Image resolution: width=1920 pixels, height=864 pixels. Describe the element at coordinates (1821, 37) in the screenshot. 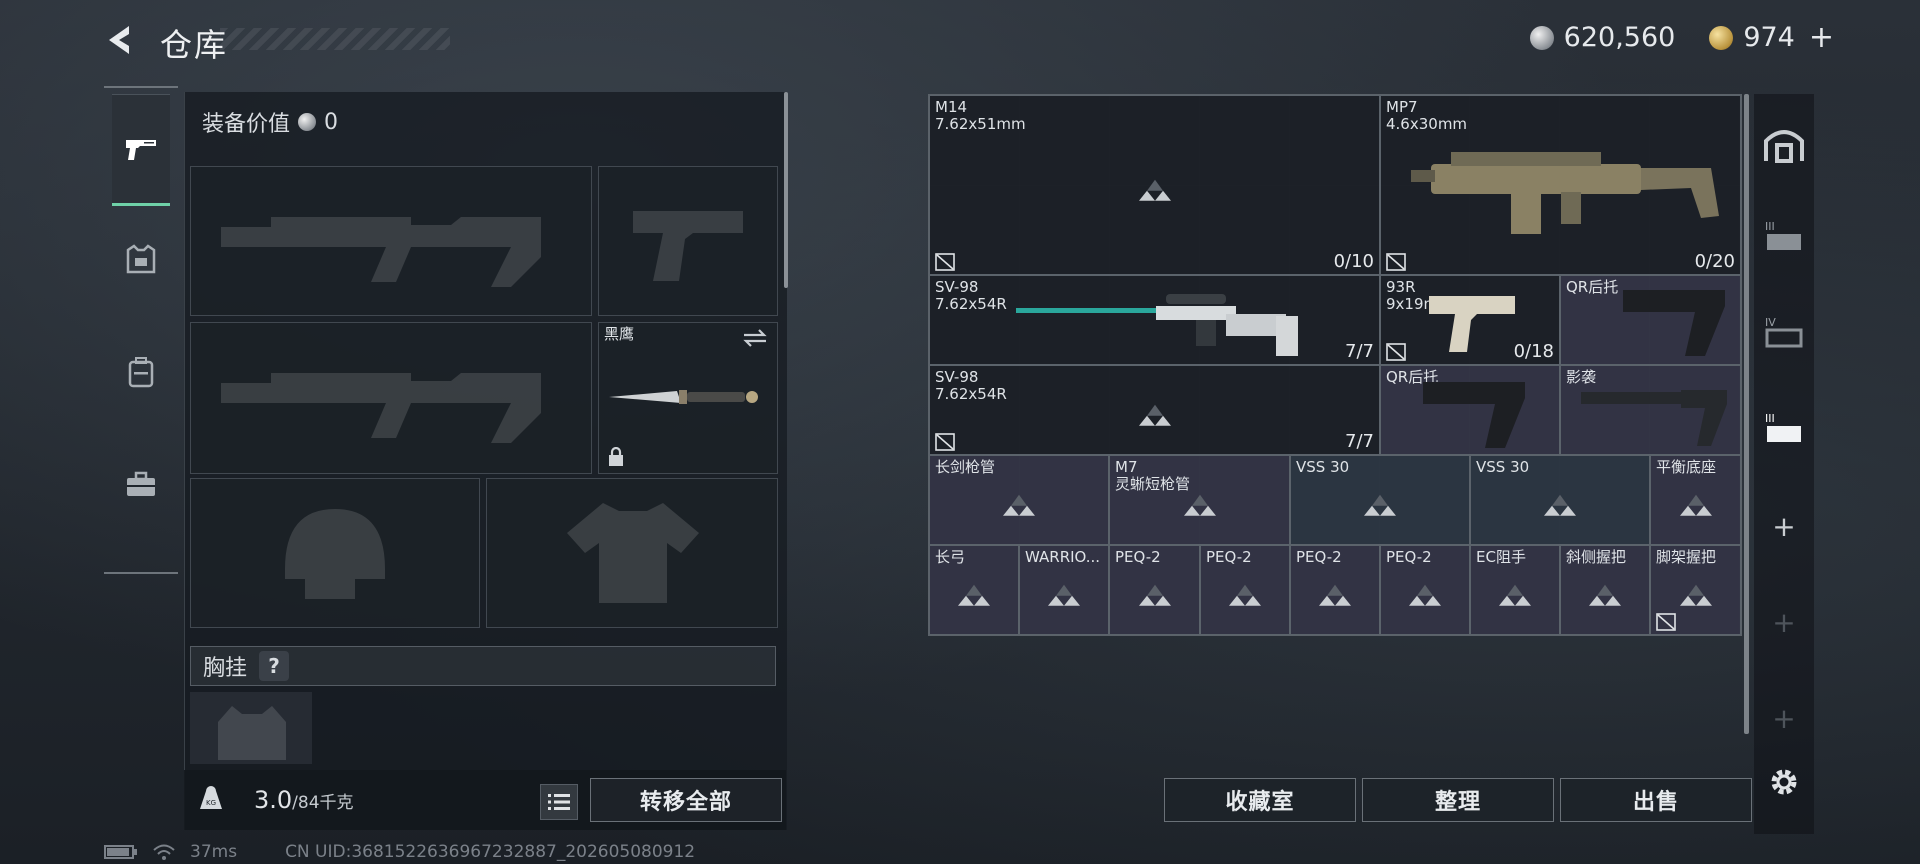

I see `add-currency-button: +` at that location.